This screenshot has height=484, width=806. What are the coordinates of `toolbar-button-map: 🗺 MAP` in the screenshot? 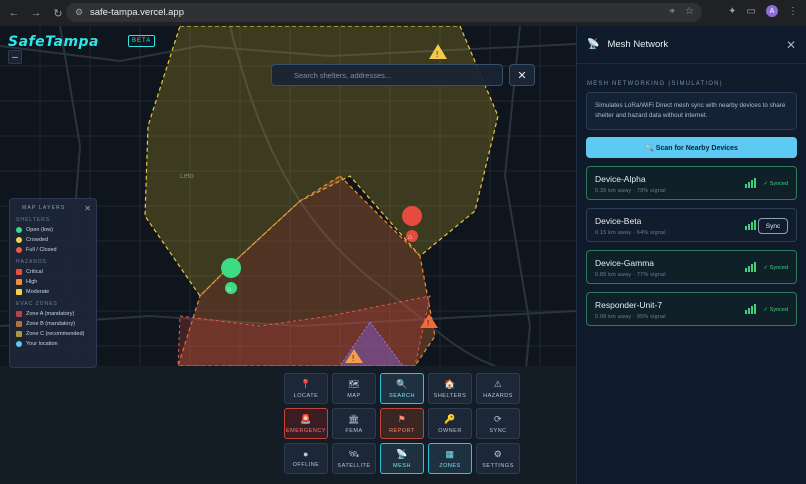 It's located at (354, 388).